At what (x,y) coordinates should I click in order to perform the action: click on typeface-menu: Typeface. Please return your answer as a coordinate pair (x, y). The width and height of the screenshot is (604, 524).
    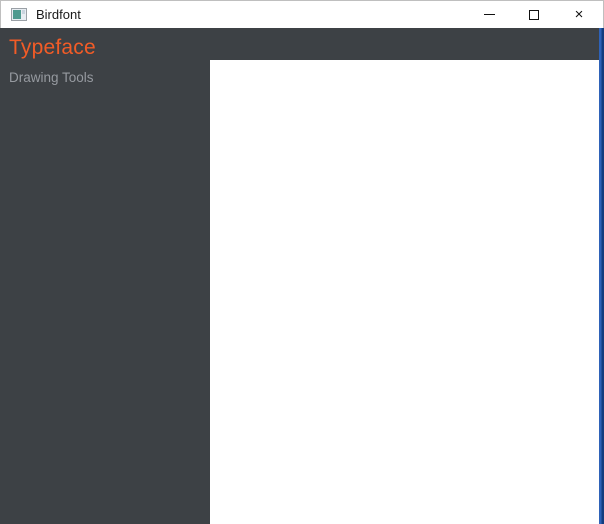
    Looking at the image, I should click on (109, 48).